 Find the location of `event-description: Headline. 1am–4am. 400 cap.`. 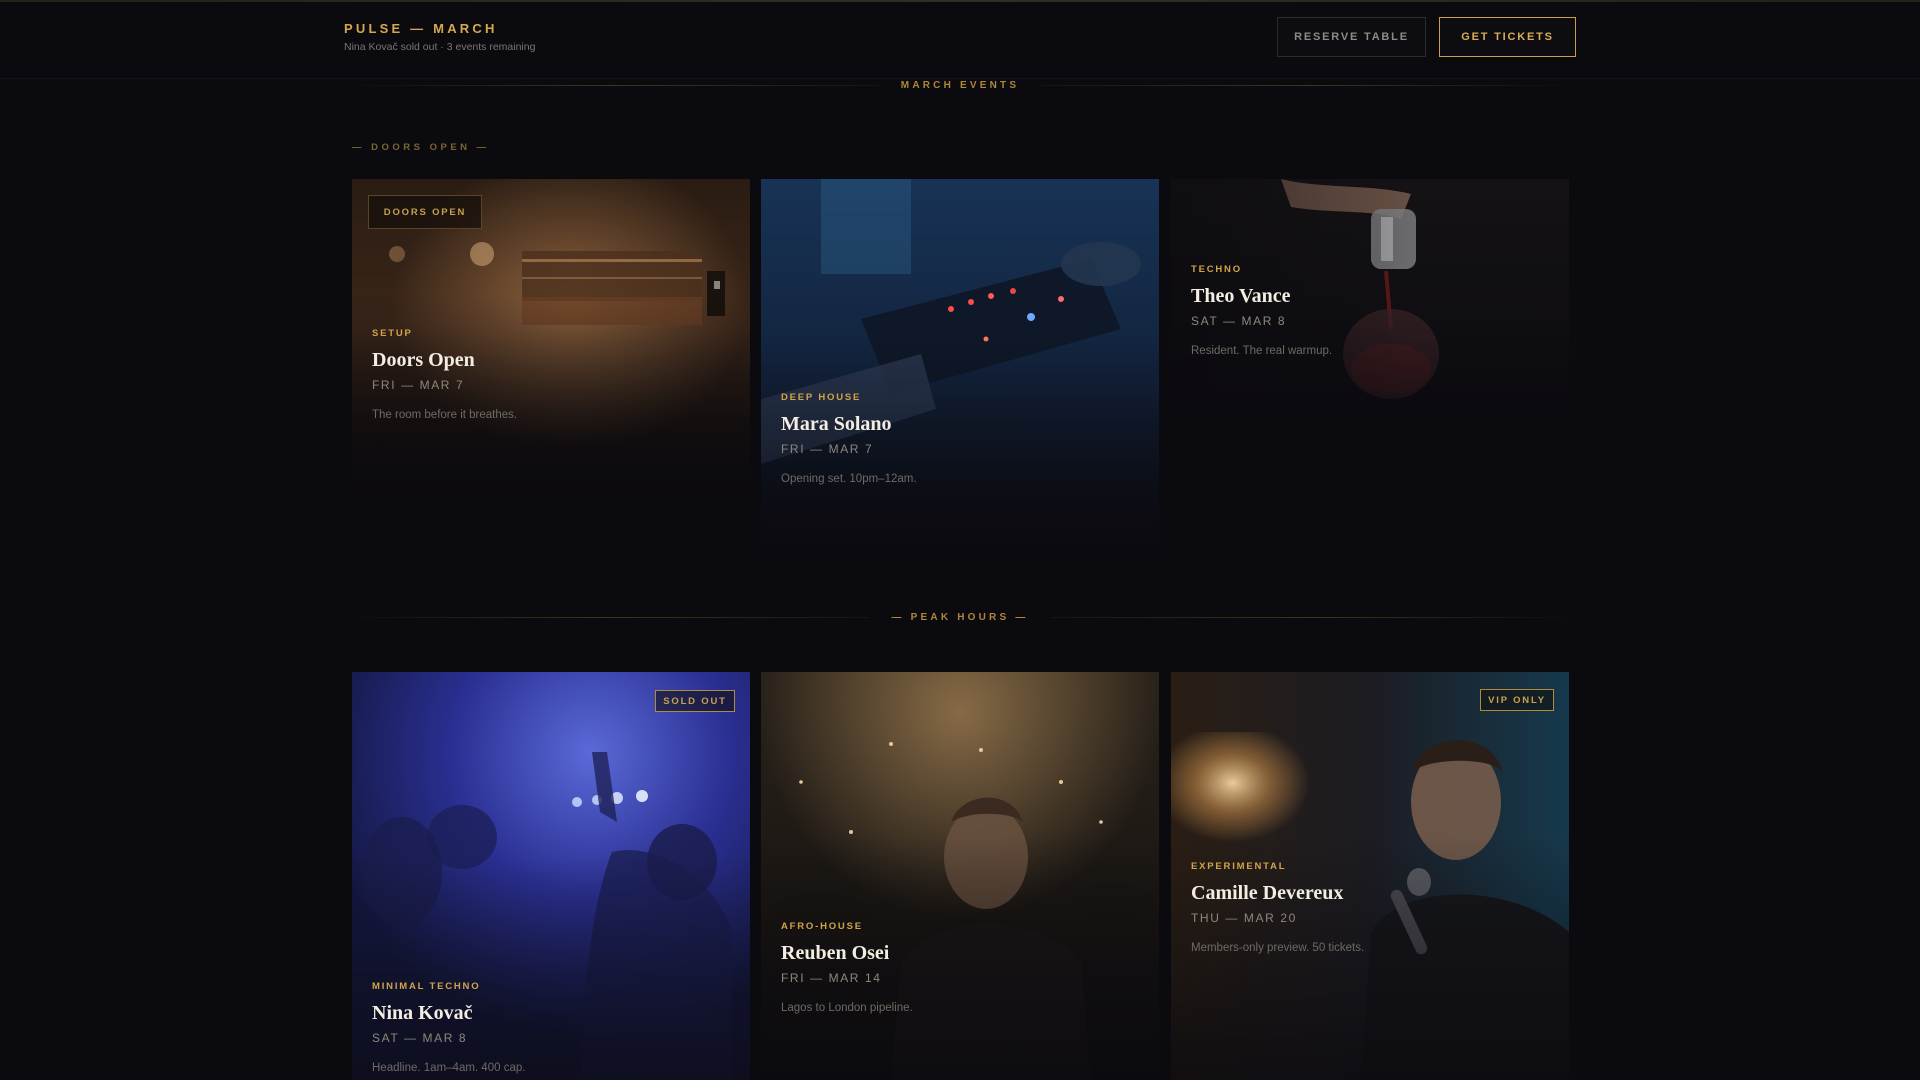

event-description: Headline. 1am–4am. 400 cap. is located at coordinates (449, 1068).